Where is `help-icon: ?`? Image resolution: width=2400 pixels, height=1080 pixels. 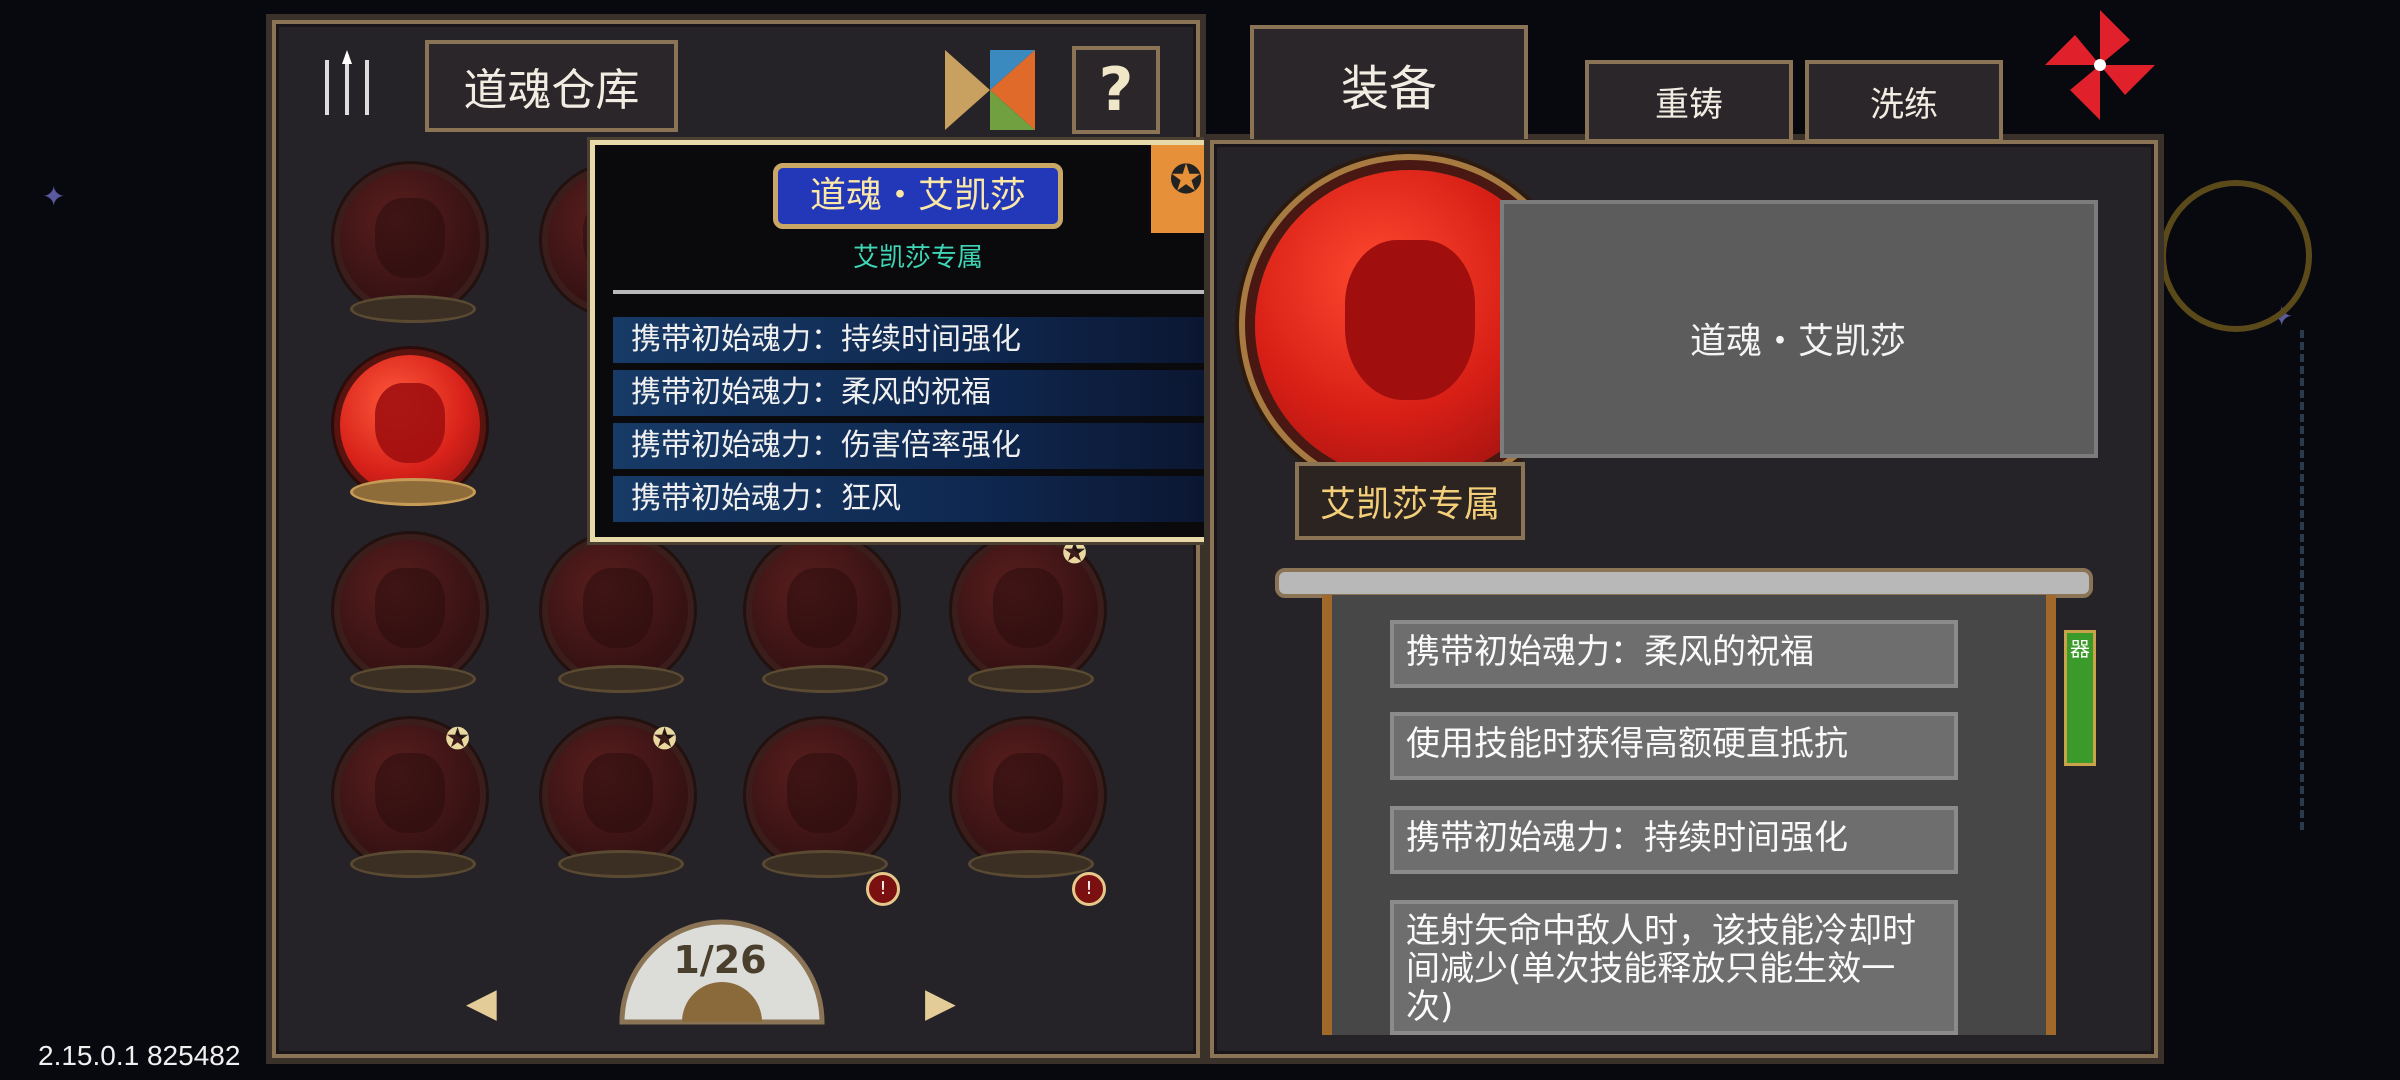 help-icon: ? is located at coordinates (1116, 90).